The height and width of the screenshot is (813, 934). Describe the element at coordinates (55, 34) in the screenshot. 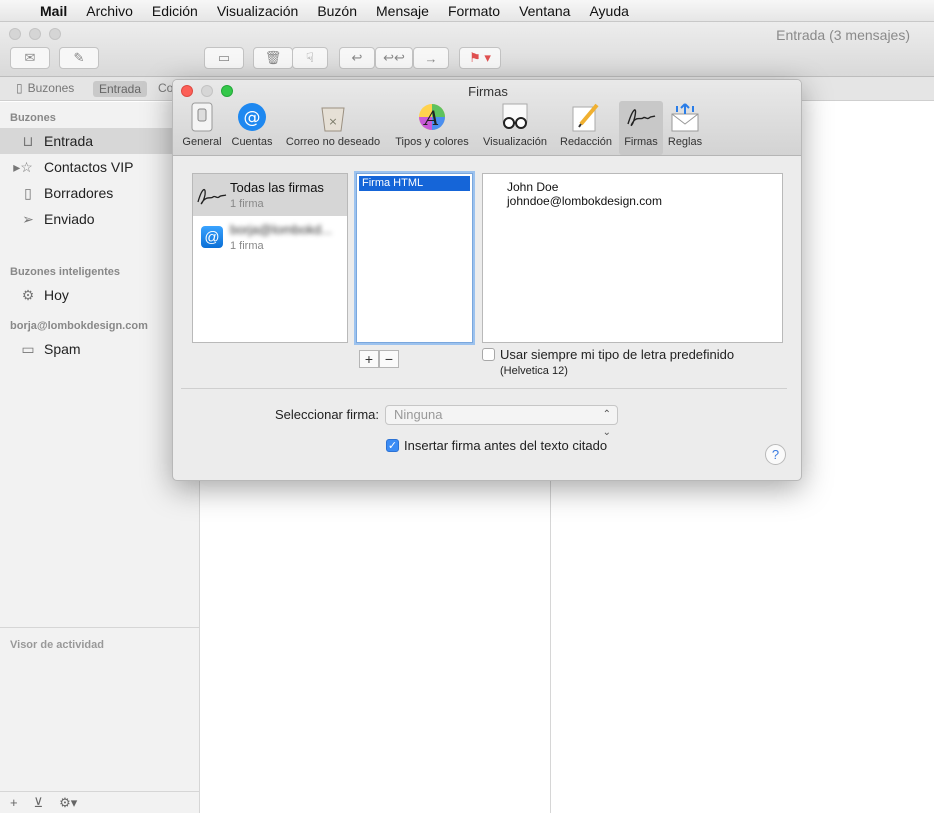

I see `zoom-button` at that location.